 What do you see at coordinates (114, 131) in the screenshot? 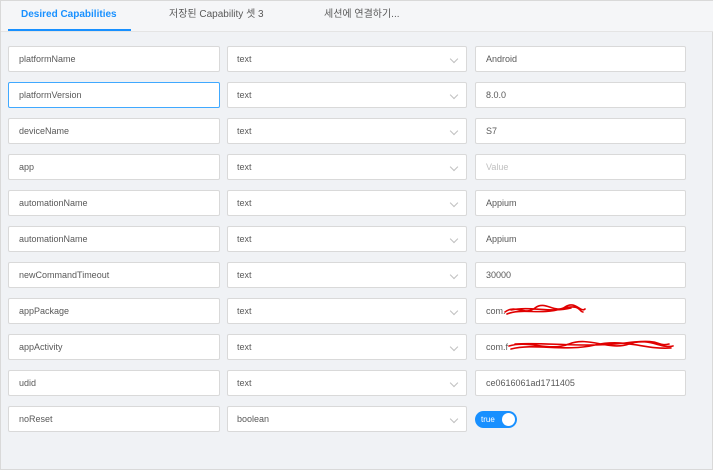
I see `capability-name-input: deviceName` at bounding box center [114, 131].